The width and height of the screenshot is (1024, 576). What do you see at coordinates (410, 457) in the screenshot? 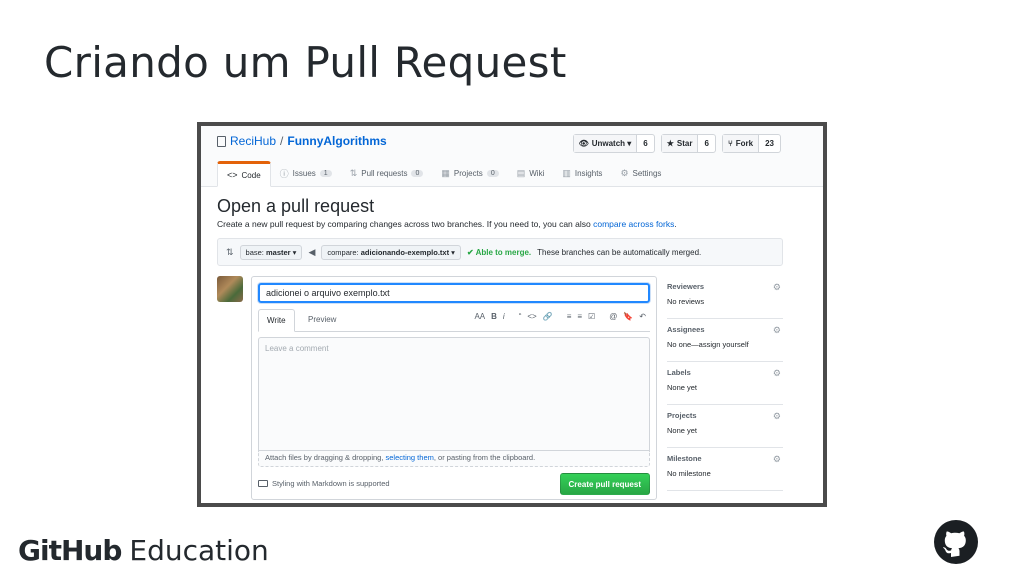
I see `selecting-them-link: selecting them` at bounding box center [410, 457].